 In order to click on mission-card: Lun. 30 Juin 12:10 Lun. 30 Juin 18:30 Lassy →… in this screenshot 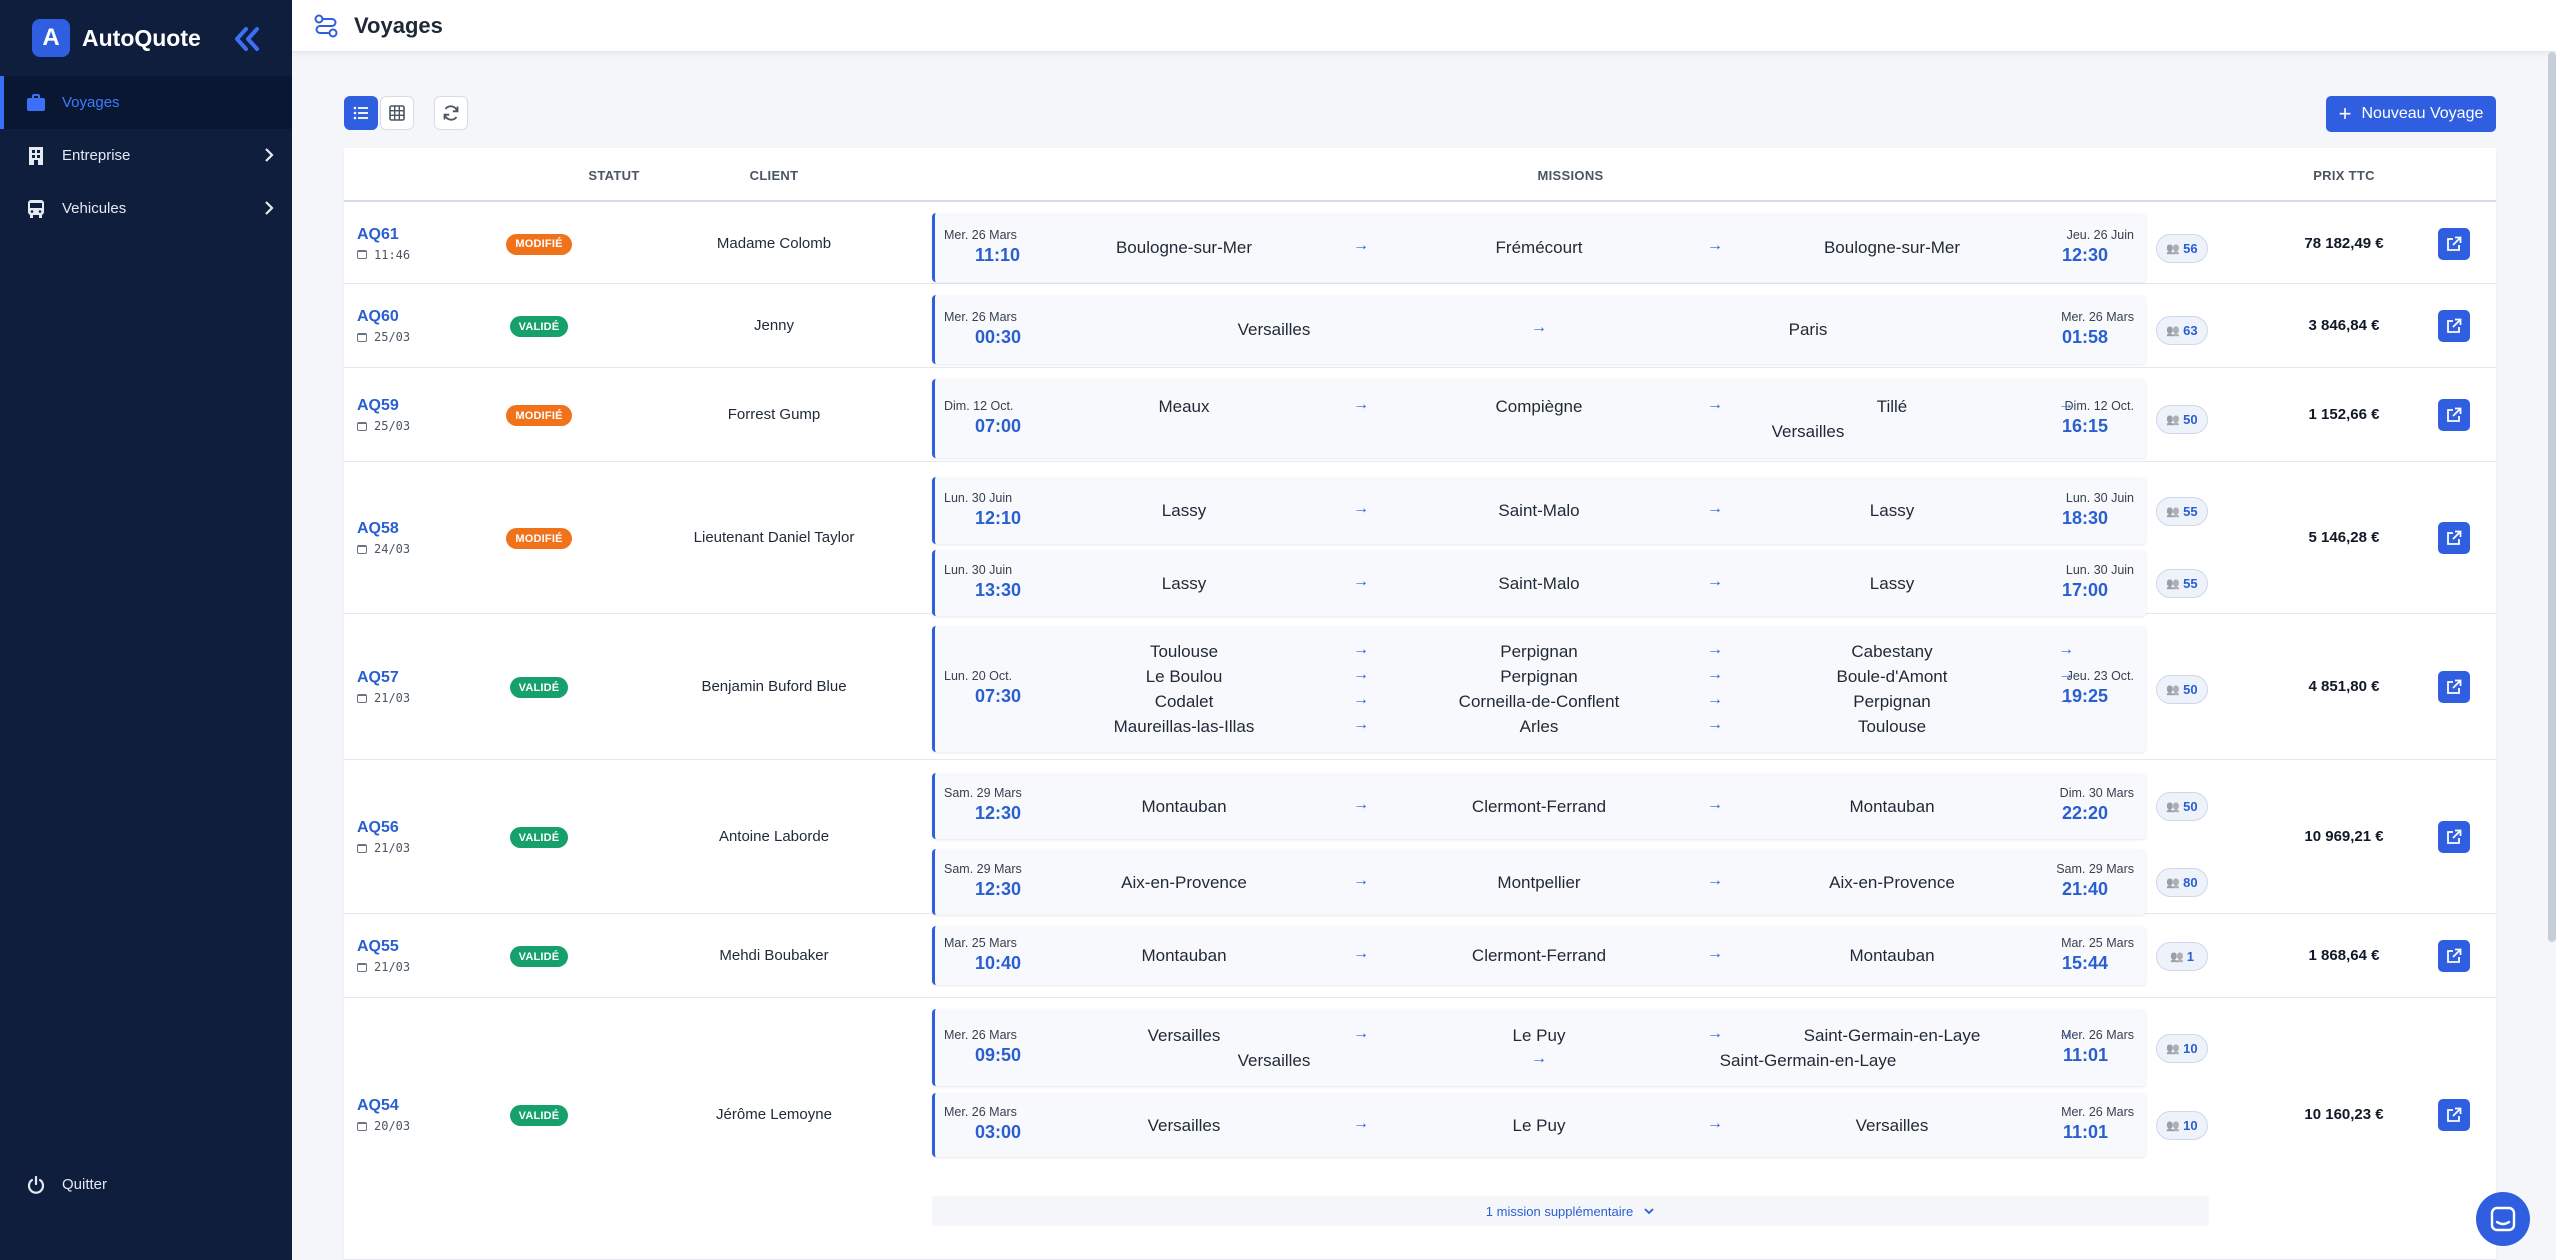, I will do `click(1539, 510)`.